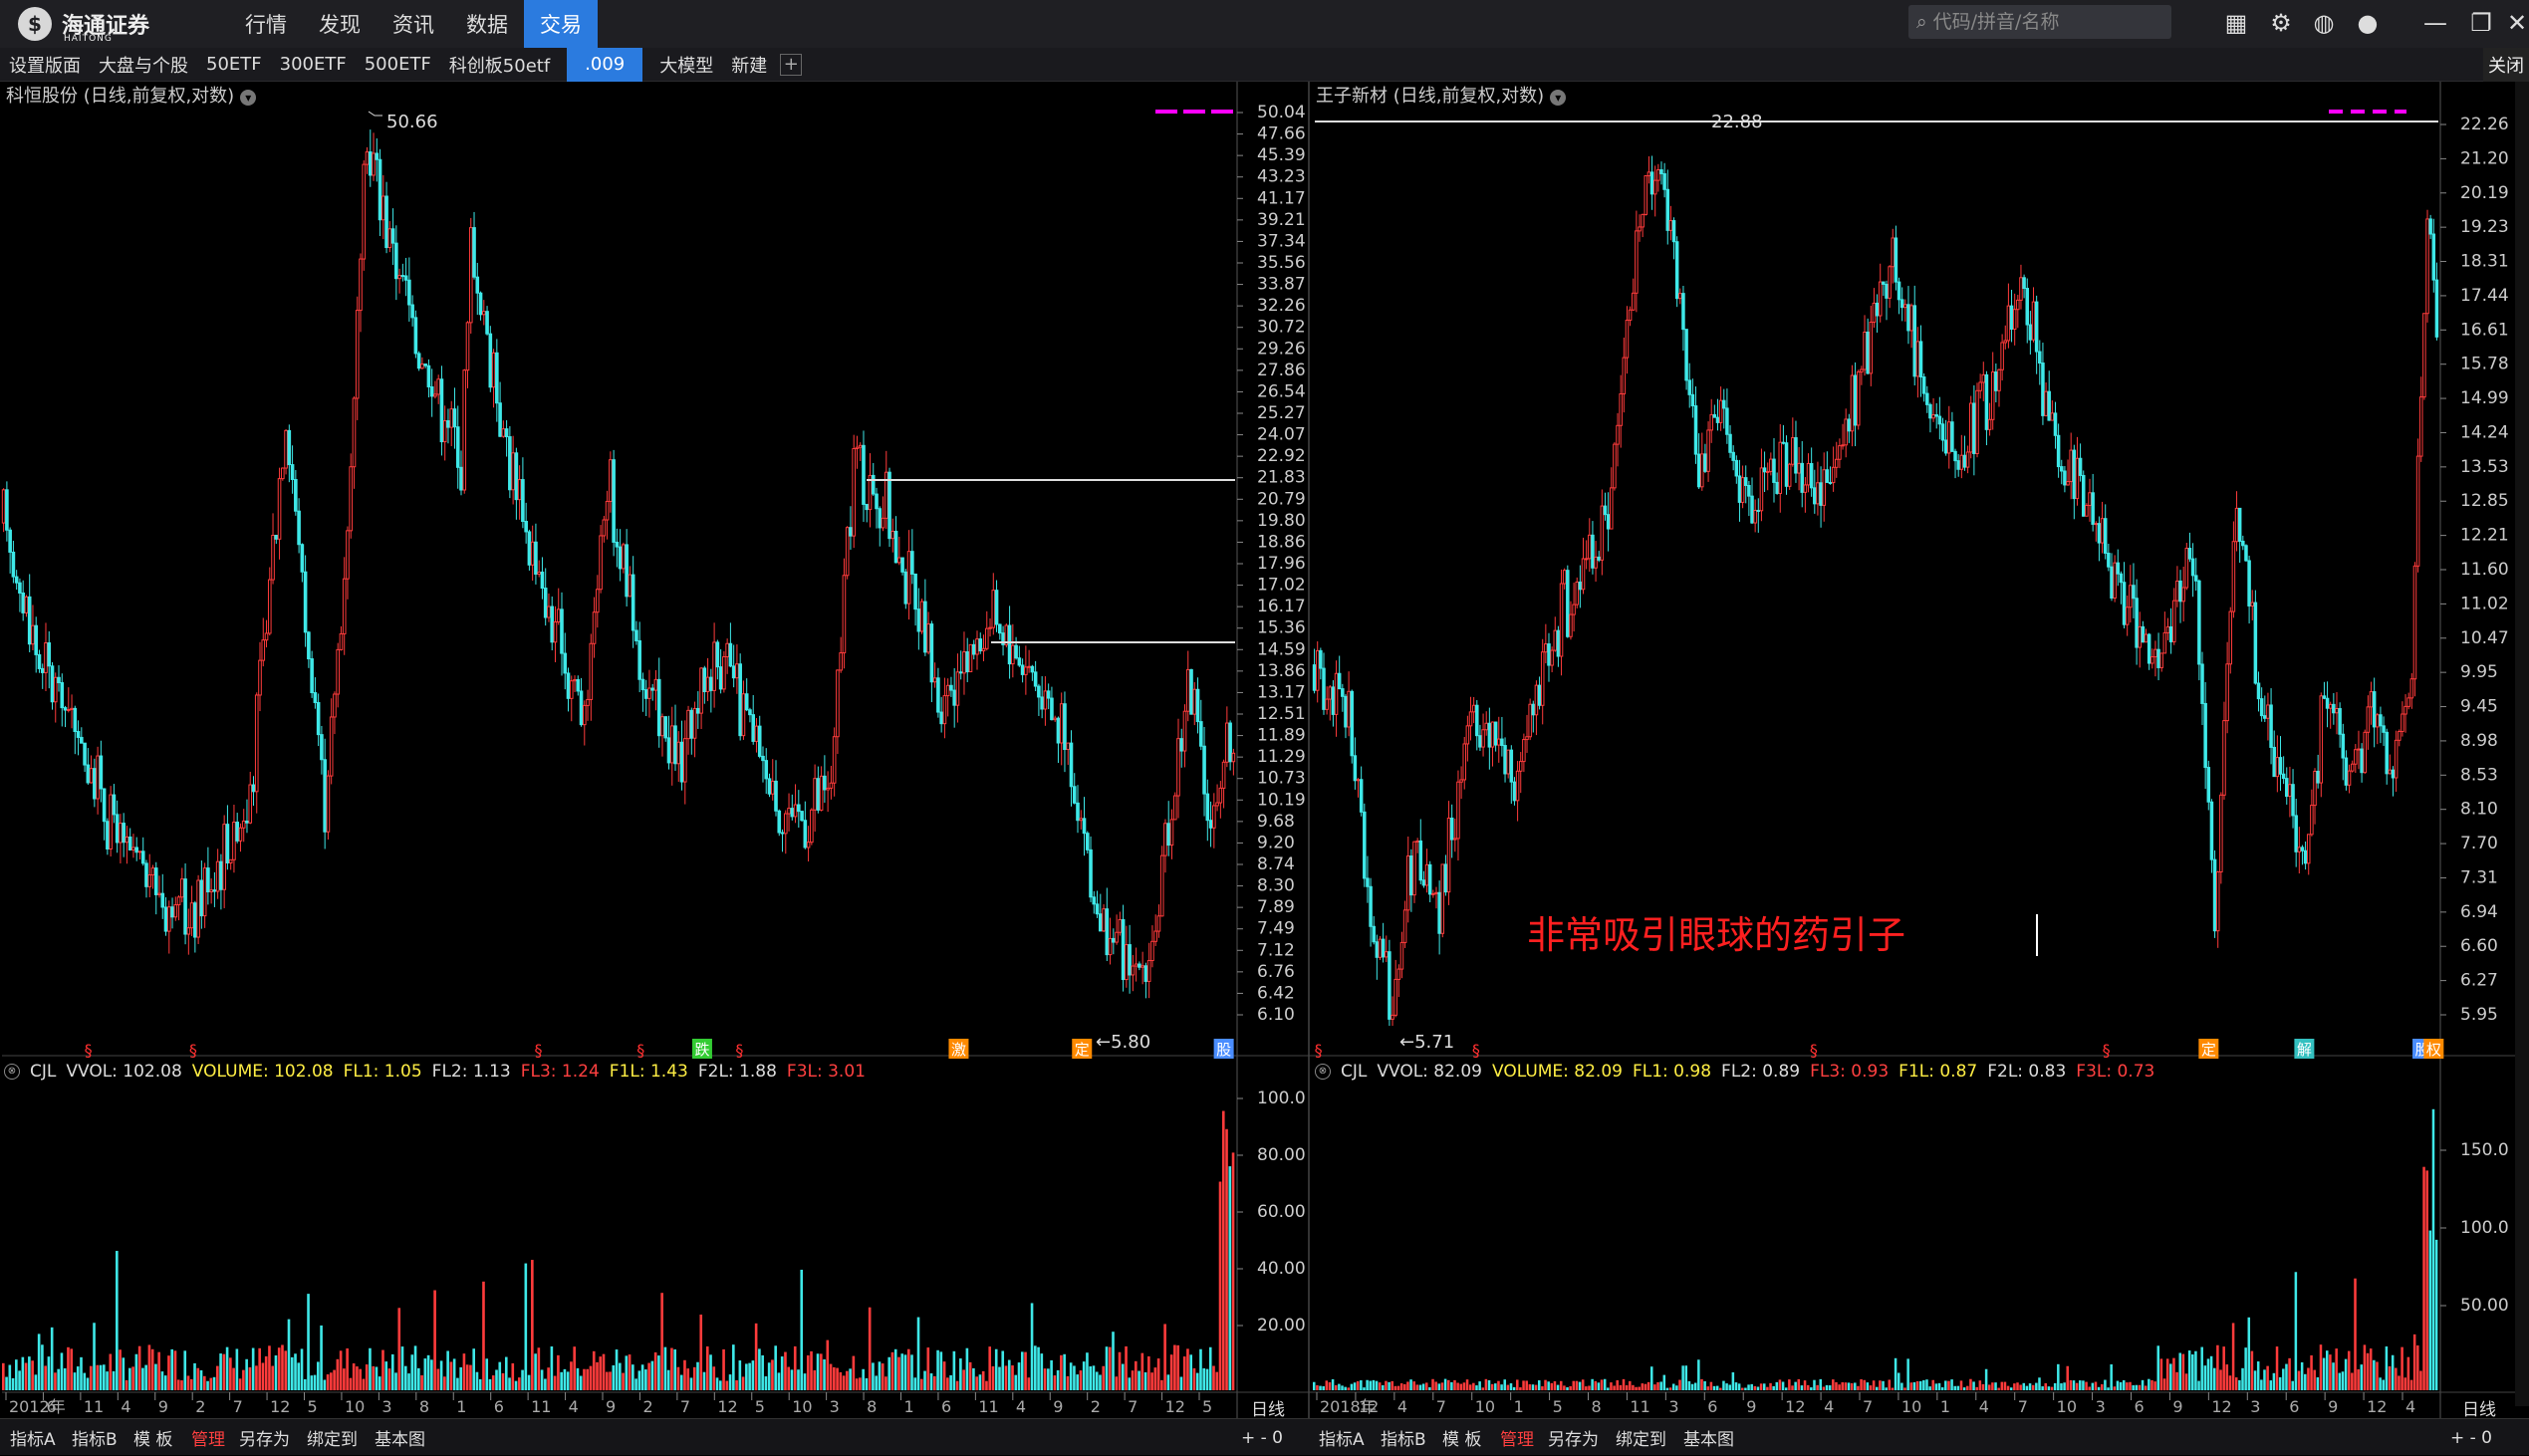 The height and width of the screenshot is (1456, 2529). I want to click on left-bottom-tab-6: 基本图, so click(400, 1437).